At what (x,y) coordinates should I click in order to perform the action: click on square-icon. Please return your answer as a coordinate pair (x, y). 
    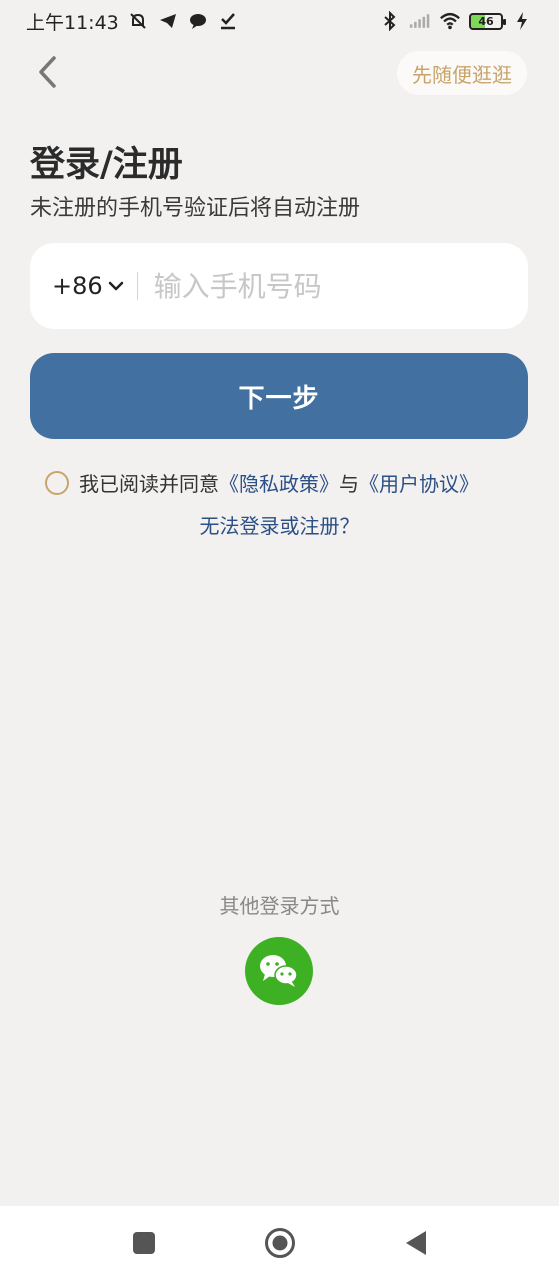
    Looking at the image, I should click on (143, 1243).